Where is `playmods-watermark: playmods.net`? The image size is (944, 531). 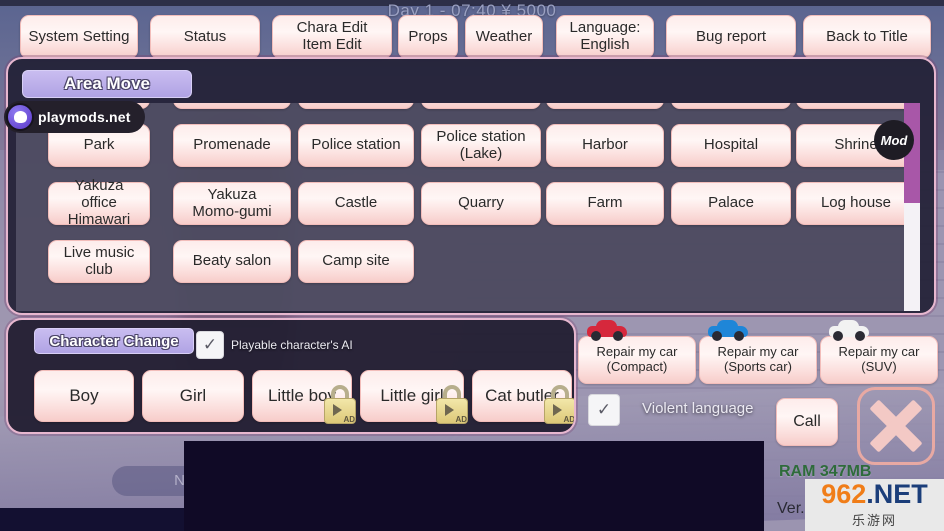
playmods-watermark: playmods.net is located at coordinates (74, 117).